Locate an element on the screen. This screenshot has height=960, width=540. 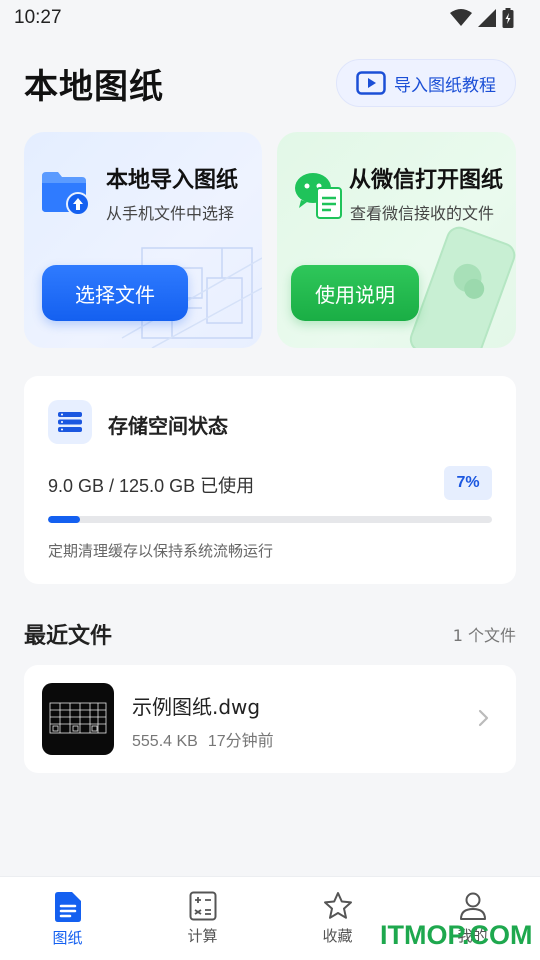
page-title: 本地图纸 is located at coordinates (94, 86).